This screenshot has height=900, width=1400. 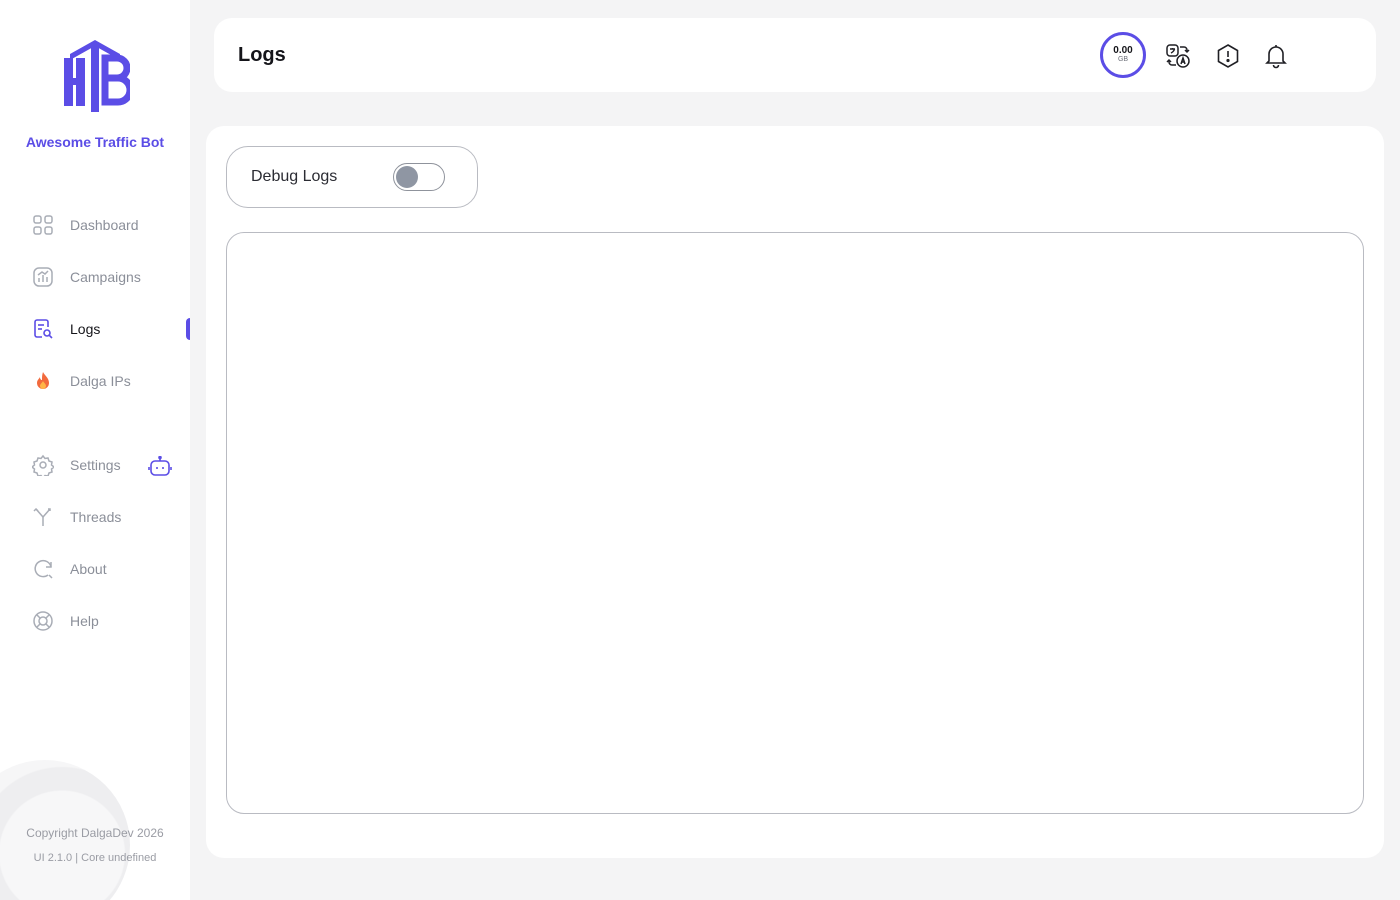 I want to click on about-refresh-icon, so click(x=43, y=569).